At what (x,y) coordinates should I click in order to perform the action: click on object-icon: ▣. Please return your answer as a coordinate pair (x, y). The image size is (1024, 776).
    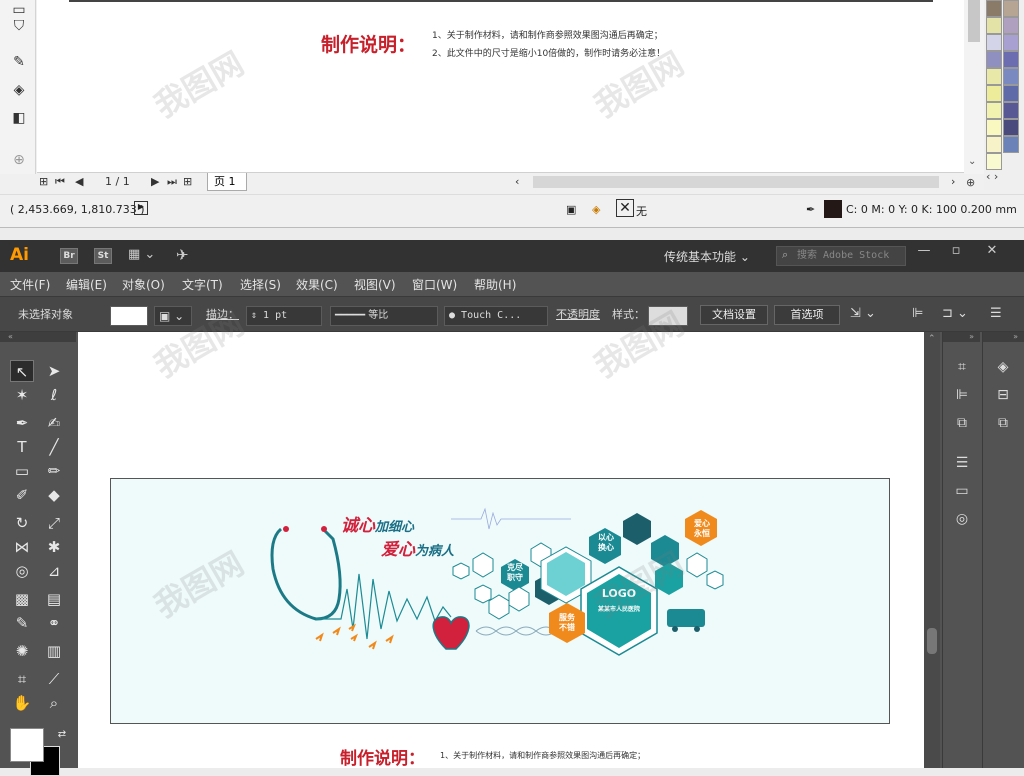
    Looking at the image, I should click on (571, 209).